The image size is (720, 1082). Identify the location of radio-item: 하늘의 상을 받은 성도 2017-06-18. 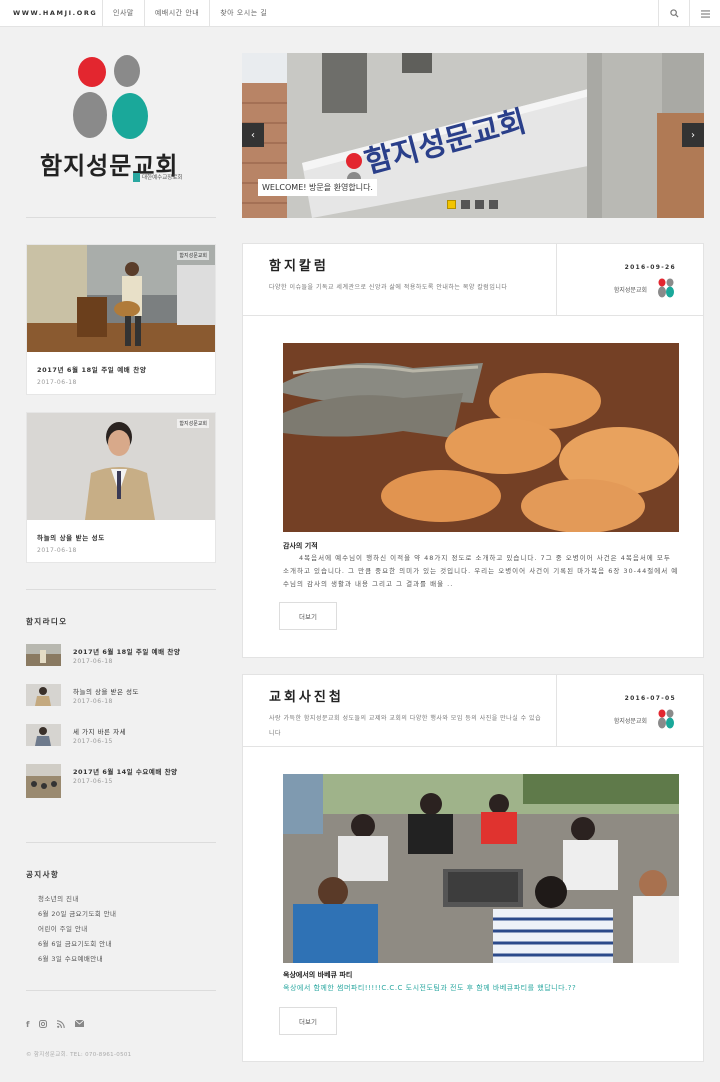
(121, 696).